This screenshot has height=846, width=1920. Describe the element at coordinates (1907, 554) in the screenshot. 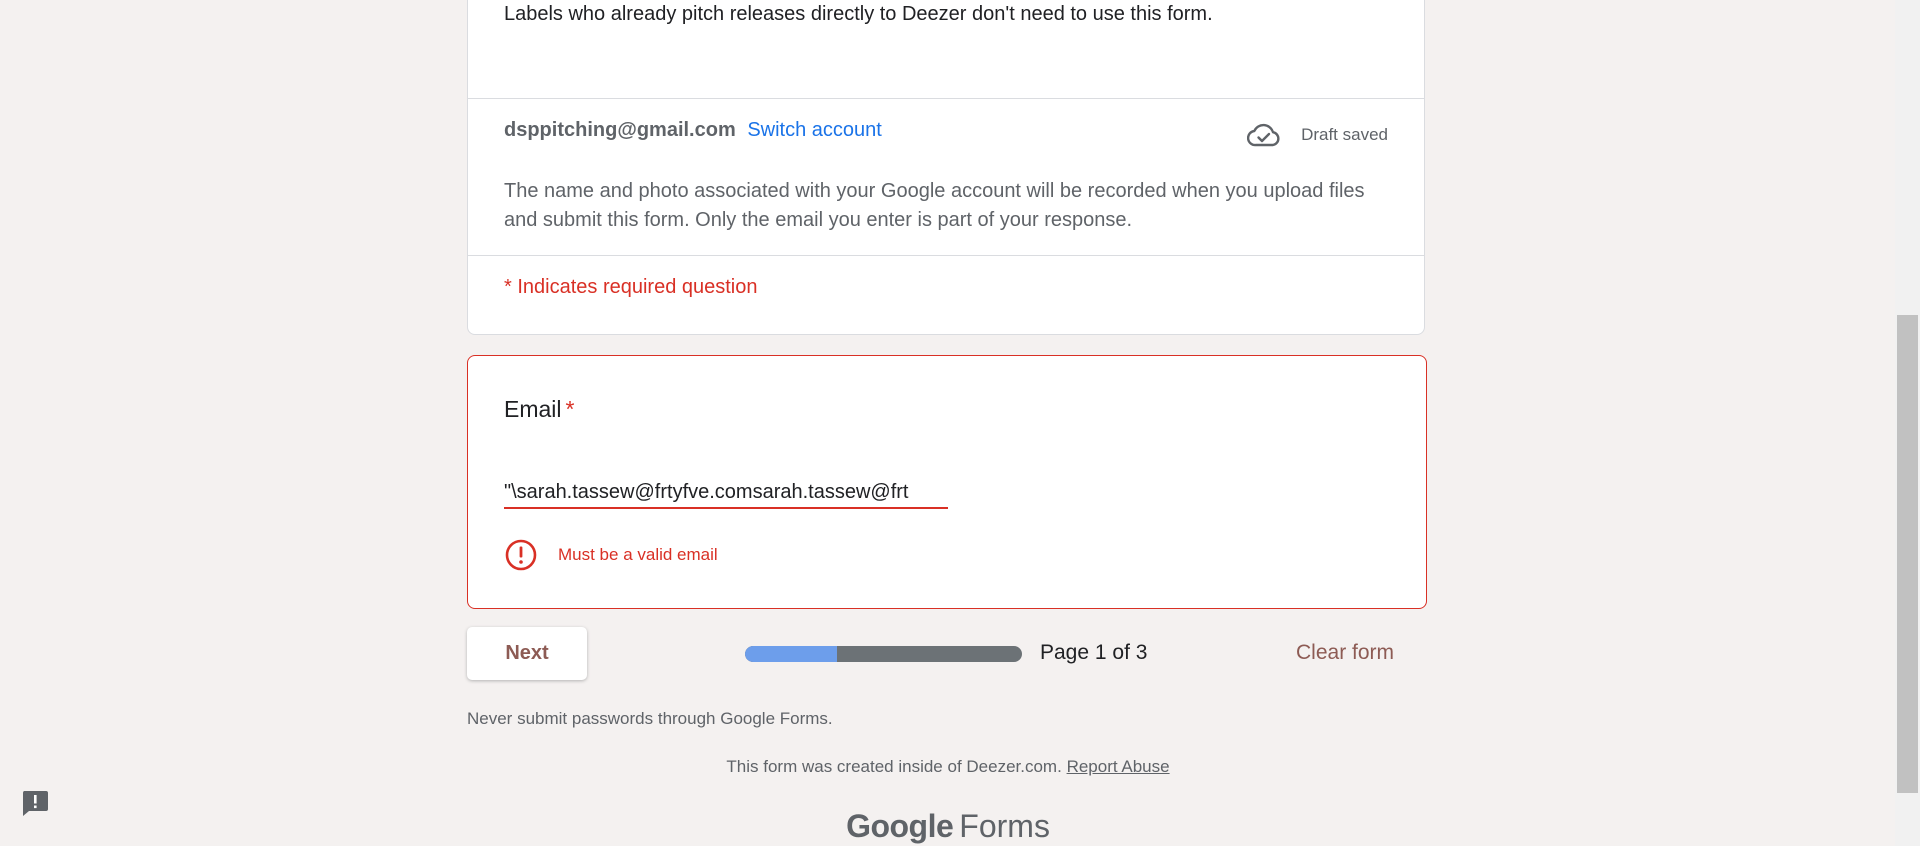

I see `scrollbar-thumb` at that location.